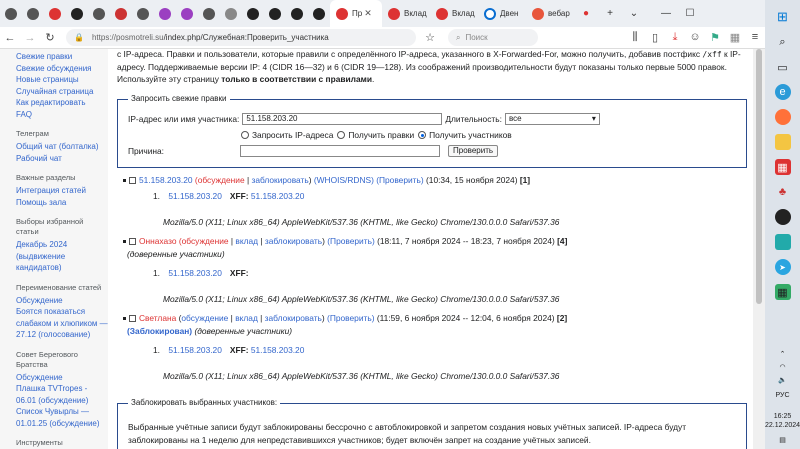 This screenshot has width=800, height=449. Describe the element at coordinates (666, 13) in the screenshot. I see `minimize-button: —` at that location.